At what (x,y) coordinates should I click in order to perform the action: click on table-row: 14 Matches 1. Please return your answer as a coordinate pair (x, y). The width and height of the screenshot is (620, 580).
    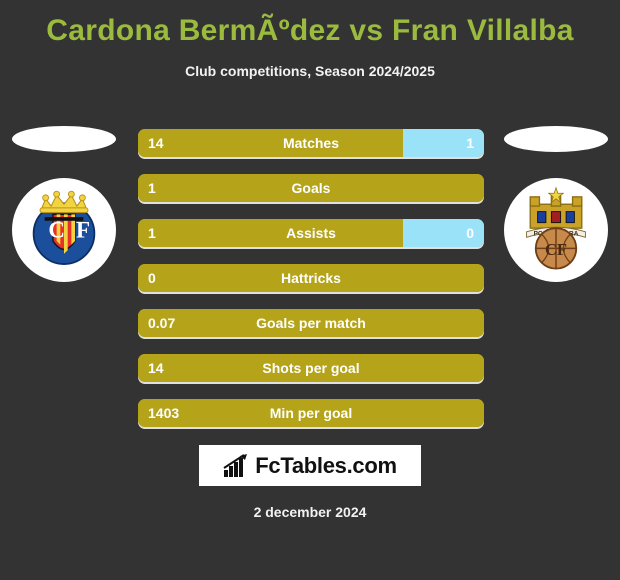
    Looking at the image, I should click on (311, 143).